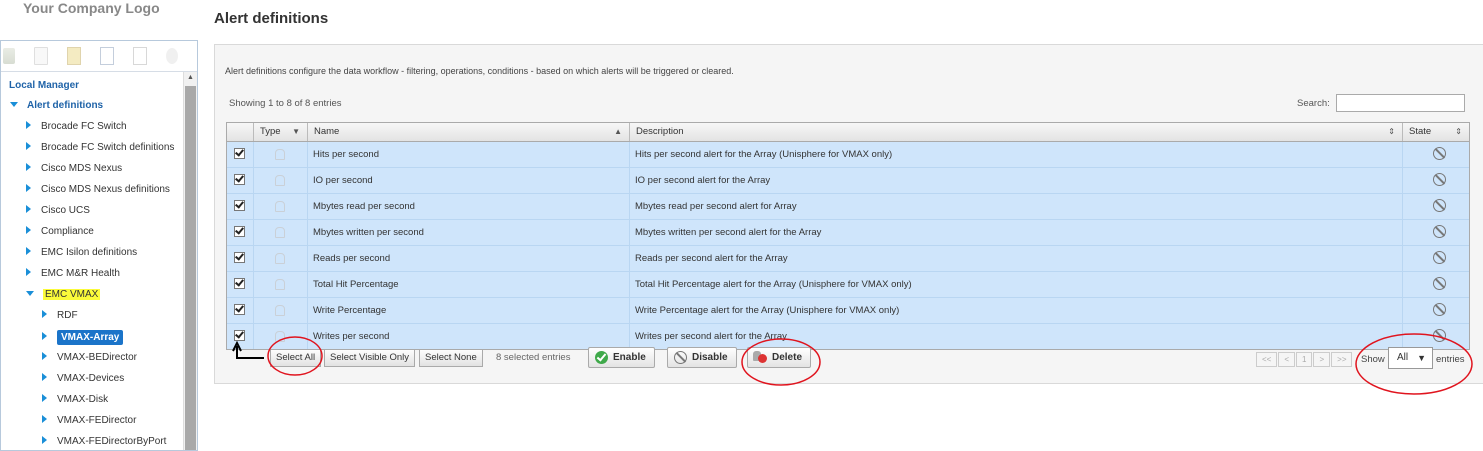  What do you see at coordinates (370, 358) in the screenshot?
I see `select-visible-button: Select Visible Only` at bounding box center [370, 358].